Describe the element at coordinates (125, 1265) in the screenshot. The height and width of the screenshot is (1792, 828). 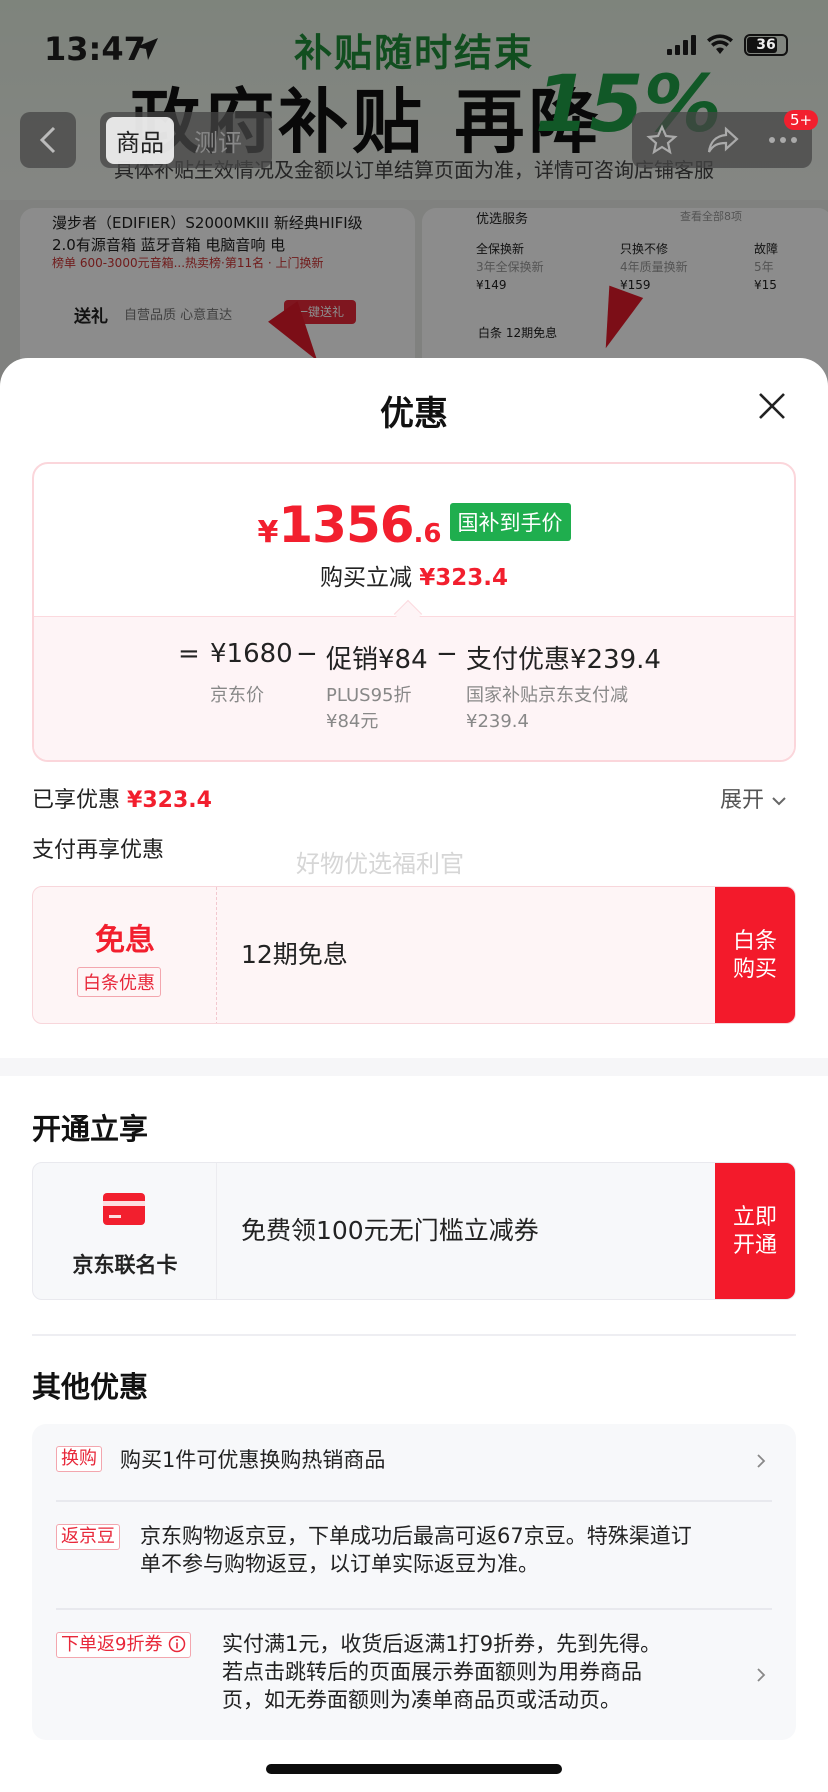
I see `jd-card-name: 京东联名卡` at that location.